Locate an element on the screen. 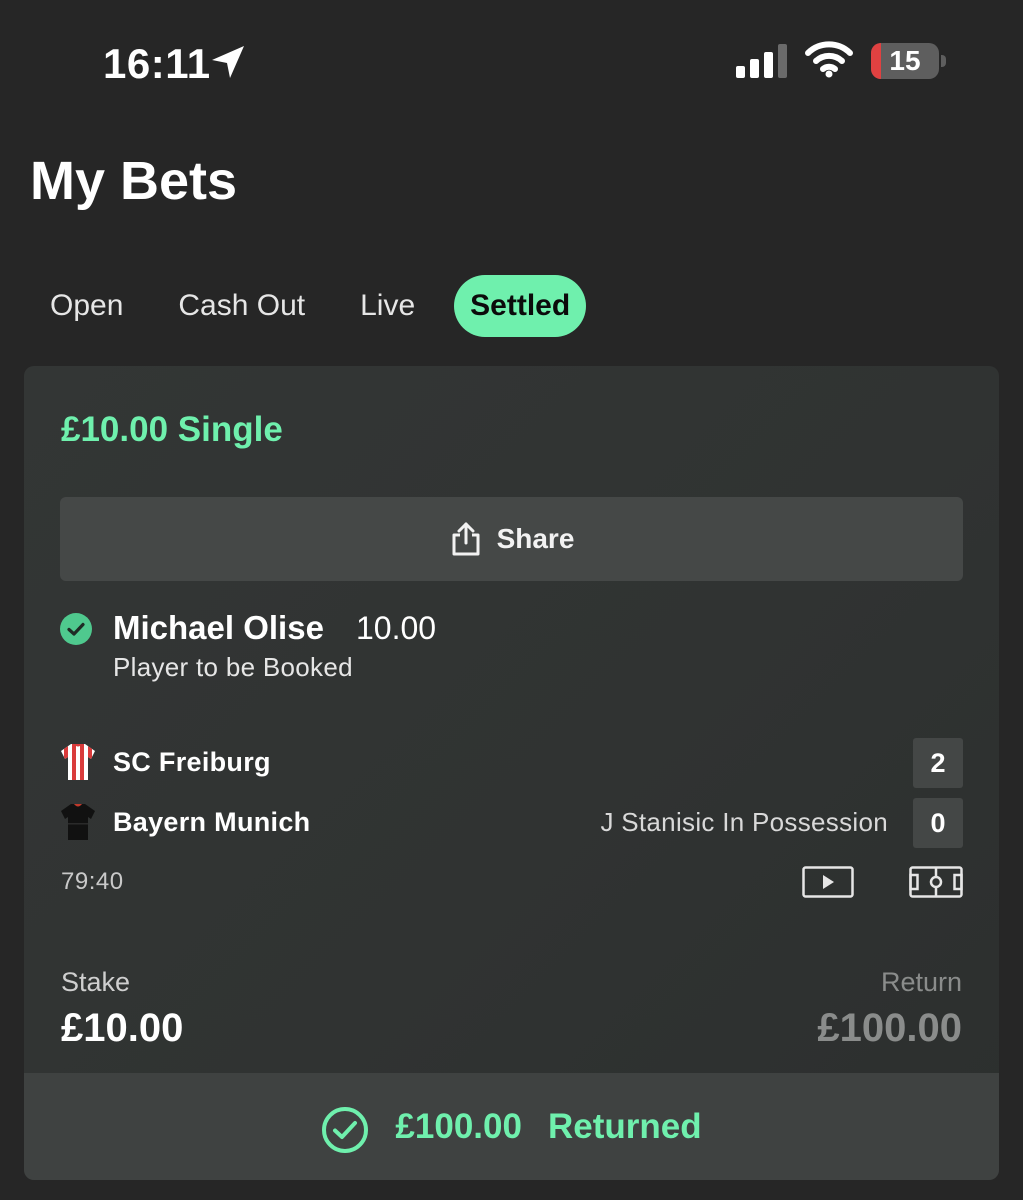 This screenshot has width=1023, height=1200. return-value: £100.00 is located at coordinates (889, 1028).